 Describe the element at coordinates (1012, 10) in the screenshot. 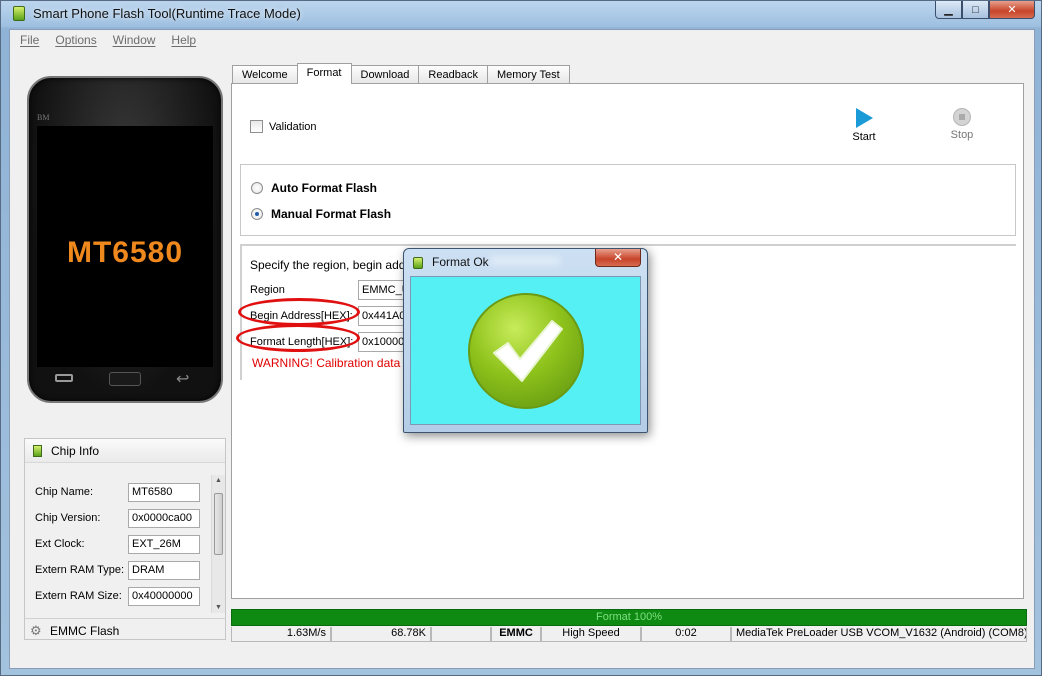

I see `close-button: ✕` at that location.